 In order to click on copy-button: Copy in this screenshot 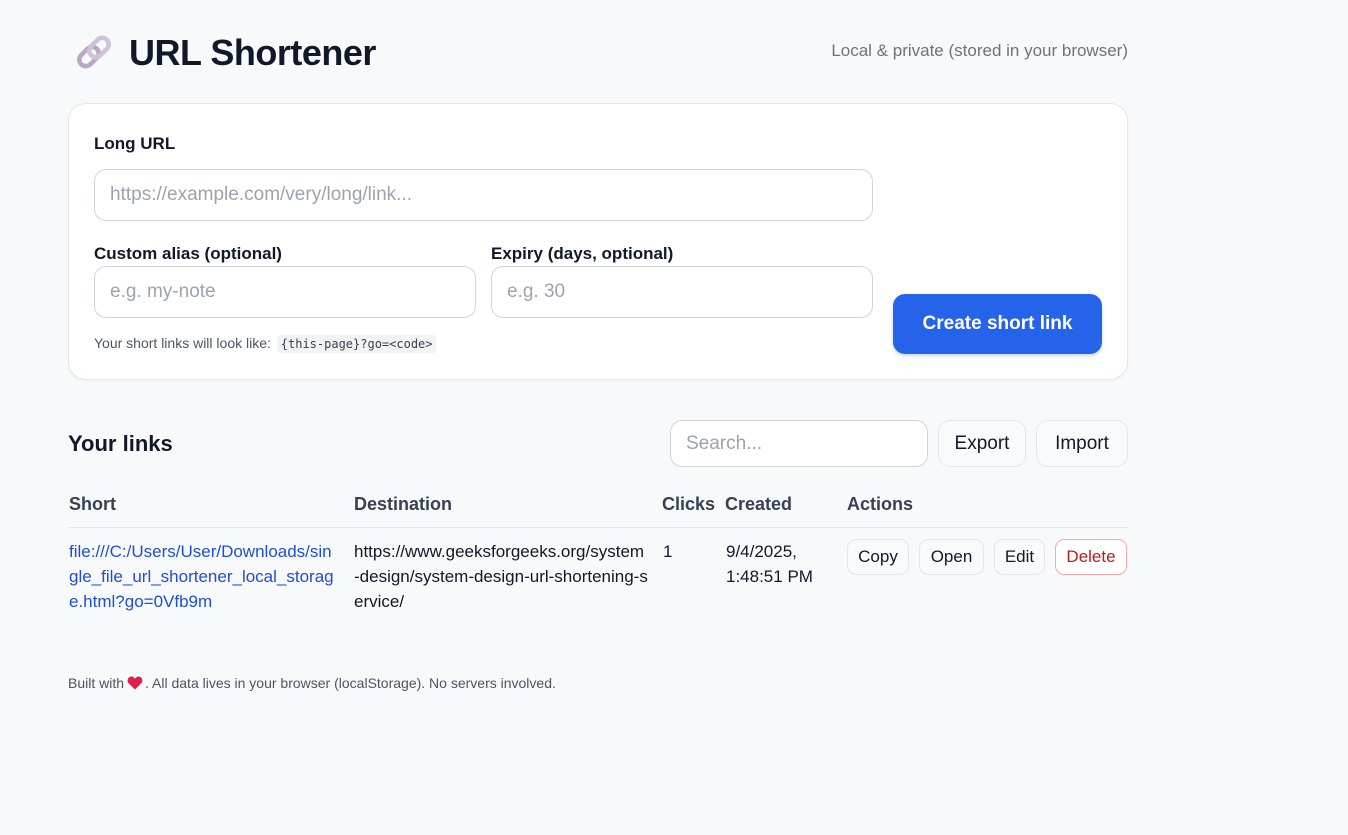, I will do `click(878, 557)`.